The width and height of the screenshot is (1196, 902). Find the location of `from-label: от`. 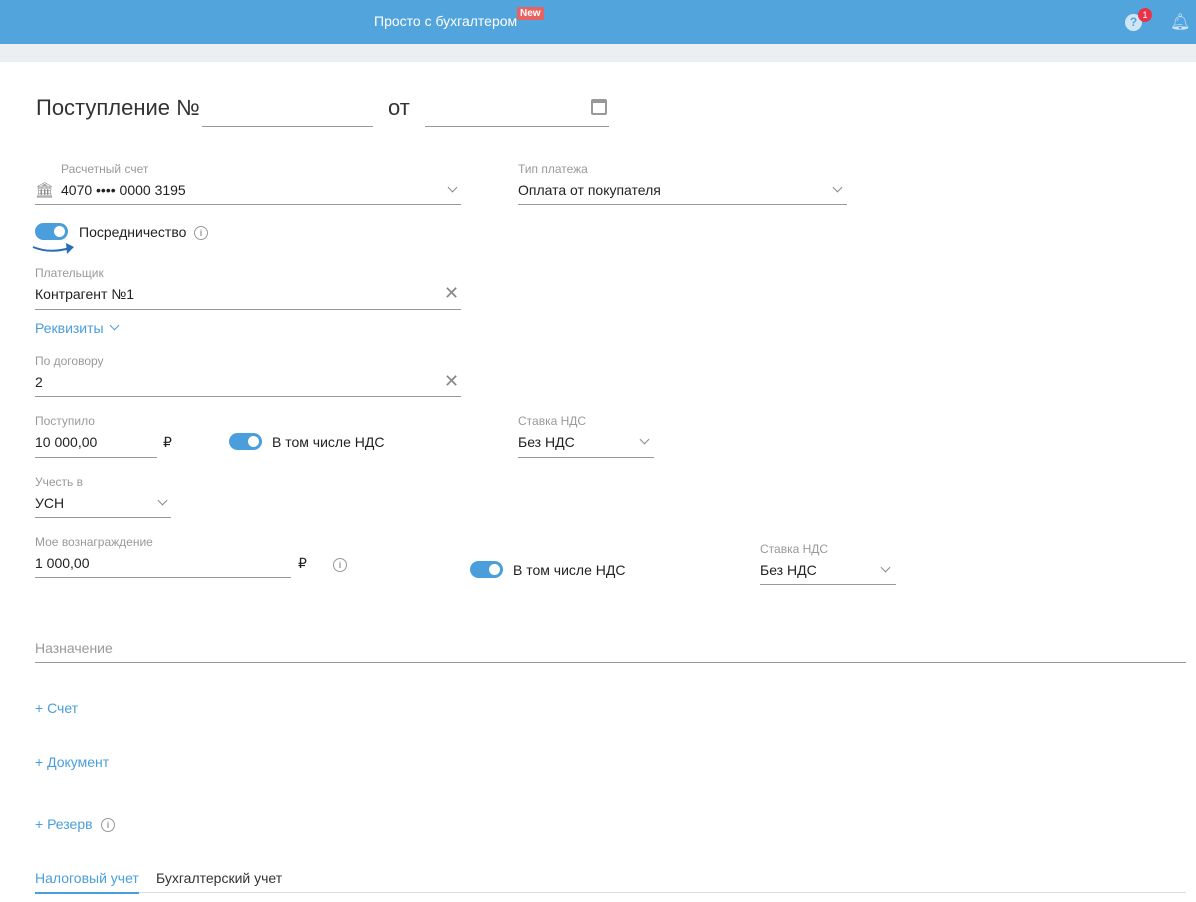

from-label: от is located at coordinates (399, 107).